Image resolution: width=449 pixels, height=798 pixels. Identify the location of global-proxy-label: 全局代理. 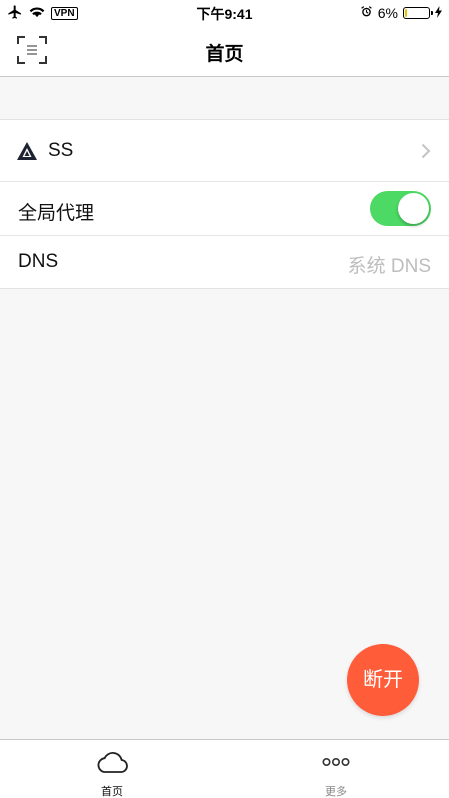
(56, 213).